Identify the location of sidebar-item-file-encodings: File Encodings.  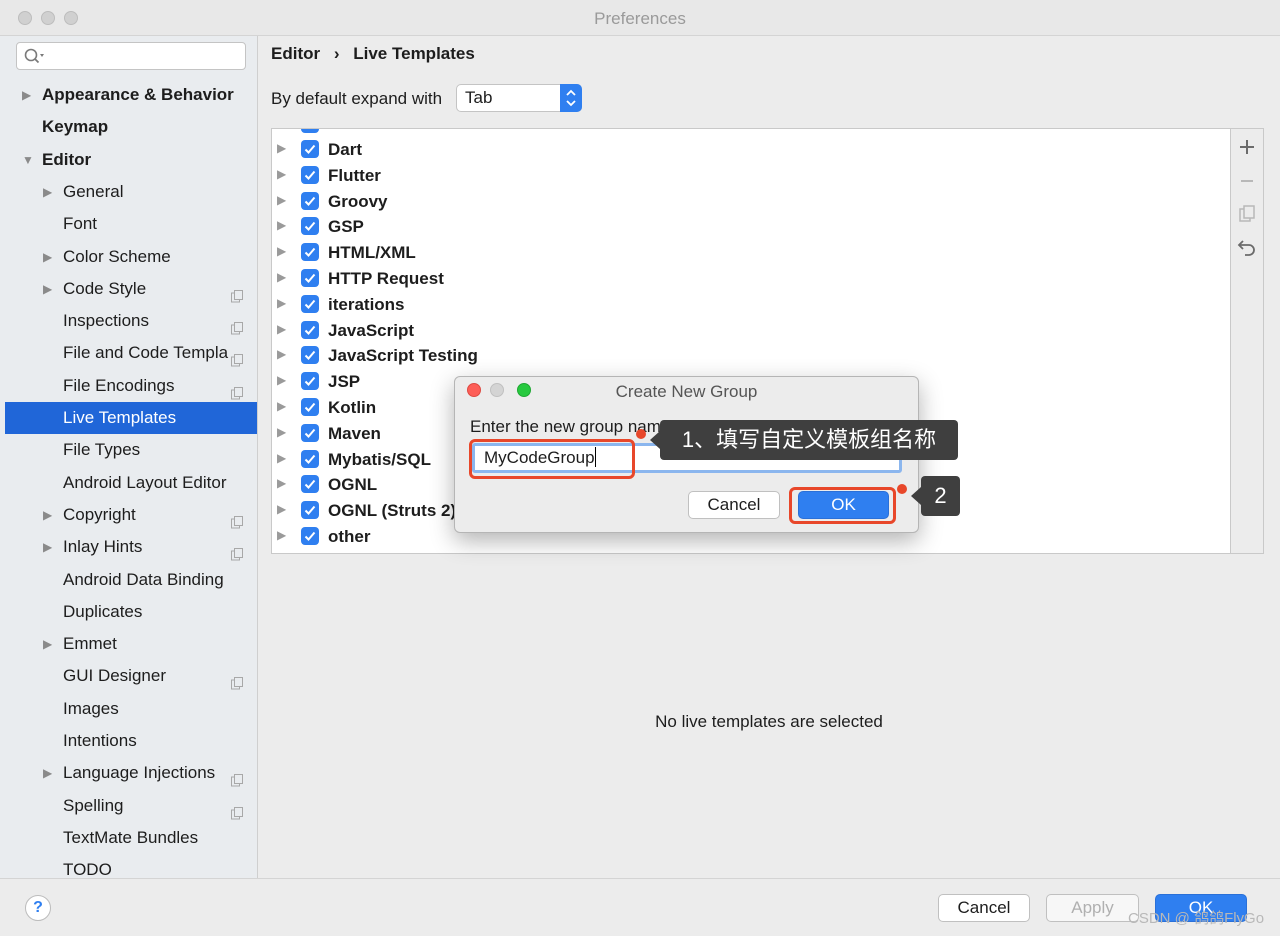
(128, 386).